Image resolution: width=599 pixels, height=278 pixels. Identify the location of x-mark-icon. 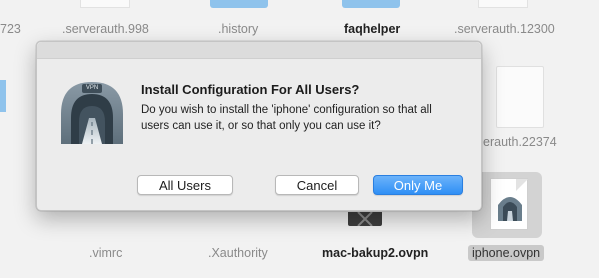
(365, 219).